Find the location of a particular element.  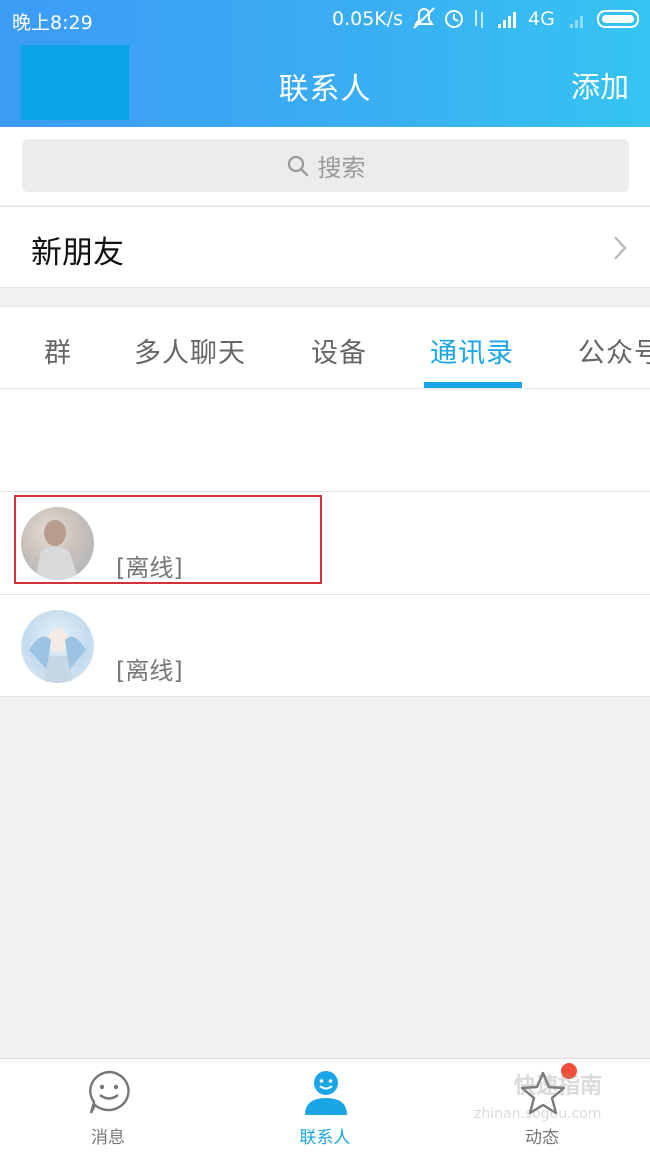

signal-weak-icon is located at coordinates (576, 22).